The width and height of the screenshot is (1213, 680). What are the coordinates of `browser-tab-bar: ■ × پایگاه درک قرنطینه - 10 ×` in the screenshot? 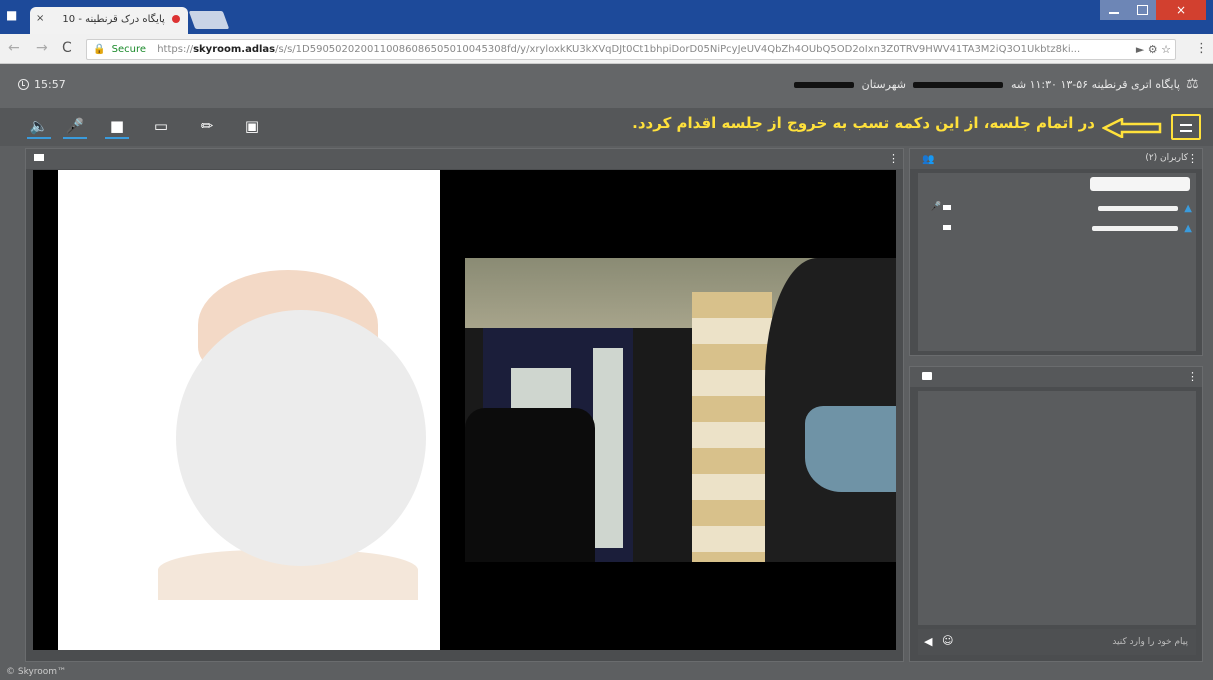 It's located at (606, 17).